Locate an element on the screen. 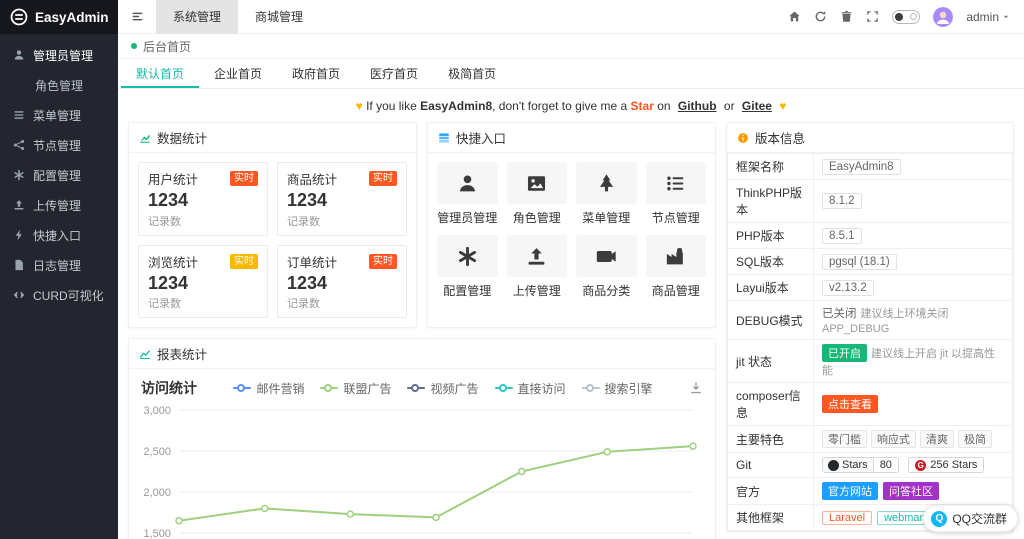 The width and height of the screenshot is (1024, 539). feature-chip: 极简 is located at coordinates (975, 439).